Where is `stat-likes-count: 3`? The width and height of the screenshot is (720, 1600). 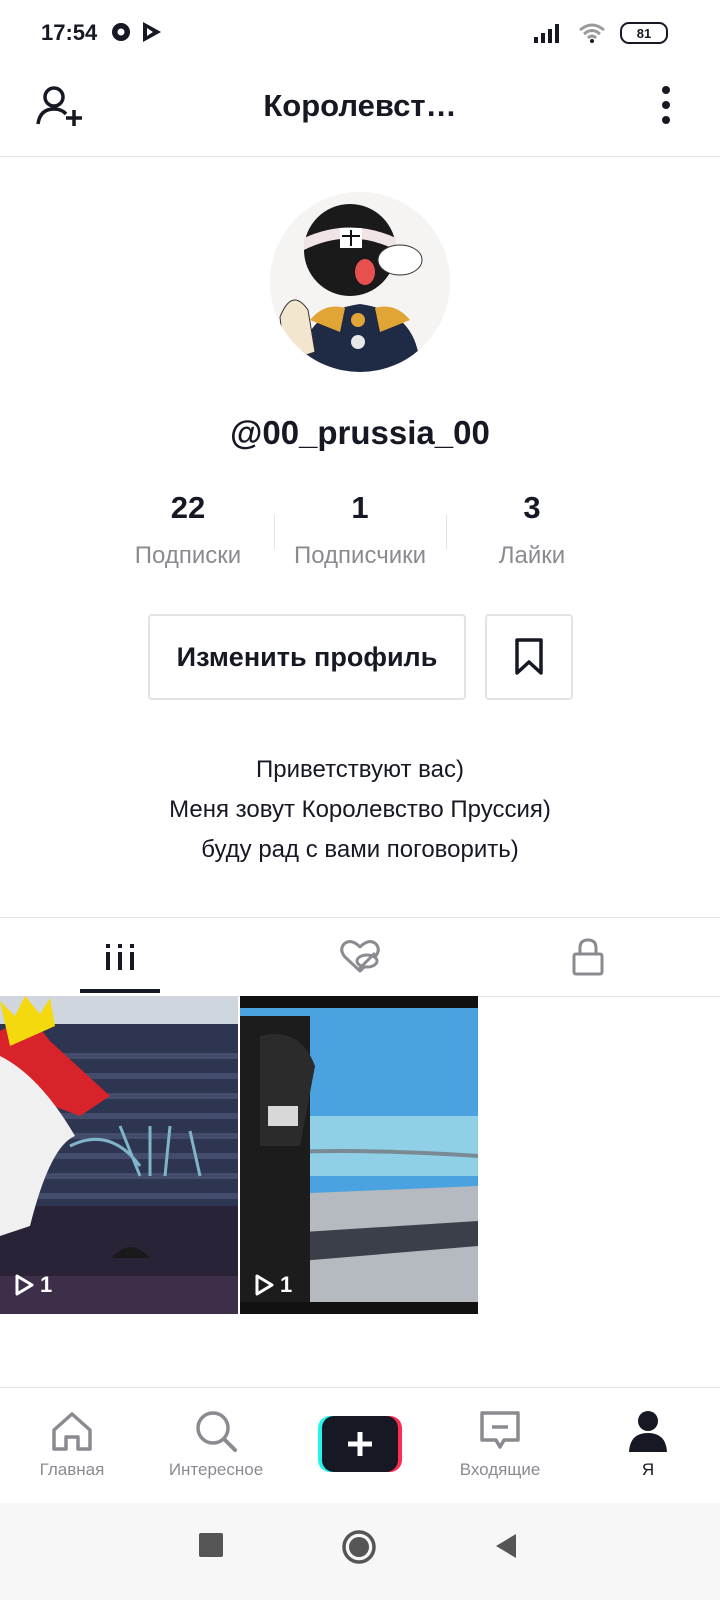 stat-likes-count: 3 is located at coordinates (532, 507).